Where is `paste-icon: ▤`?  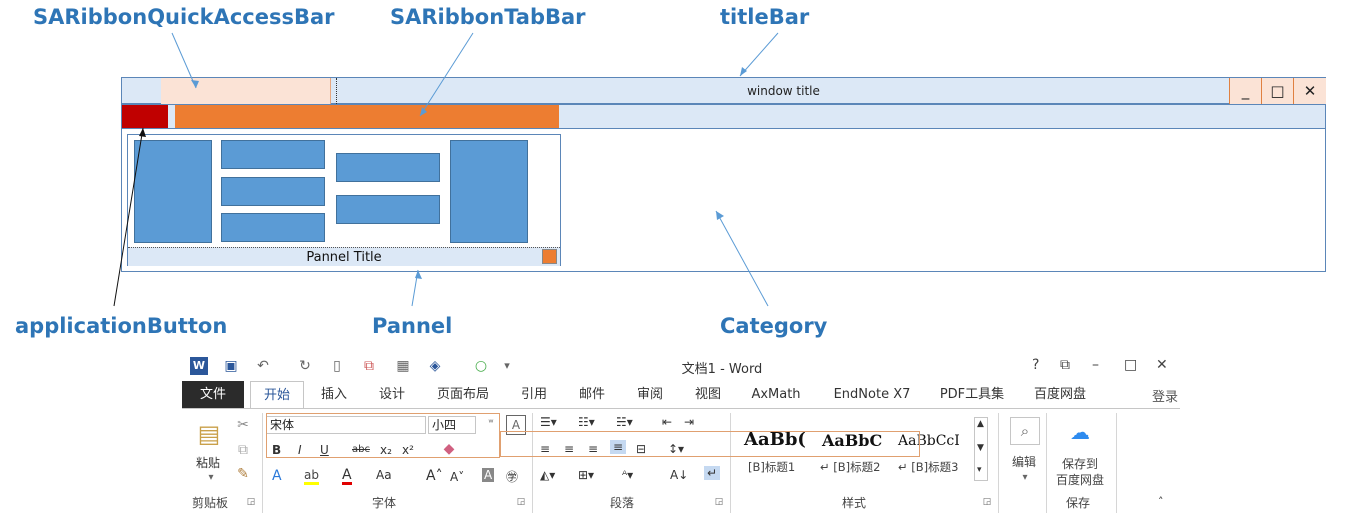 paste-icon: ▤ is located at coordinates (209, 434).